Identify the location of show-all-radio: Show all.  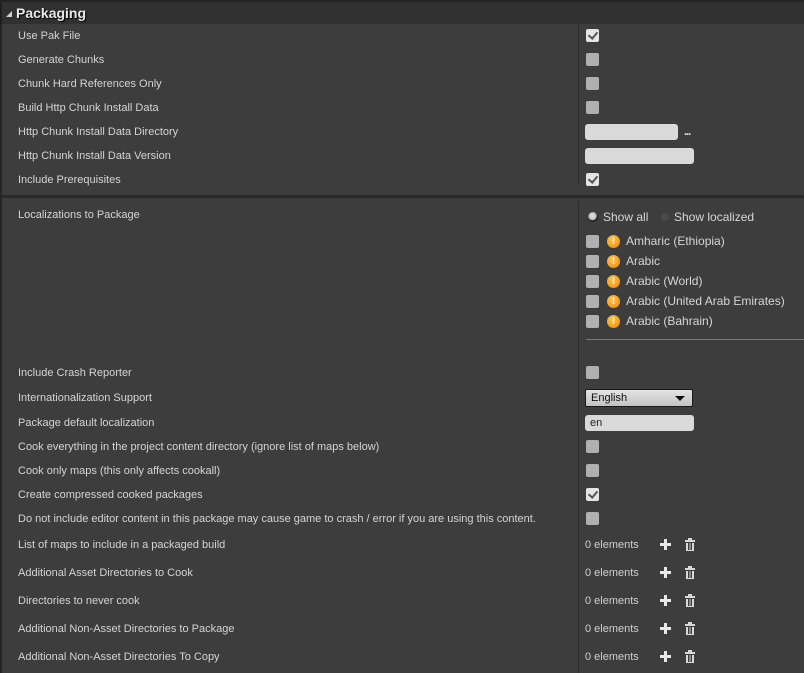
(618, 217).